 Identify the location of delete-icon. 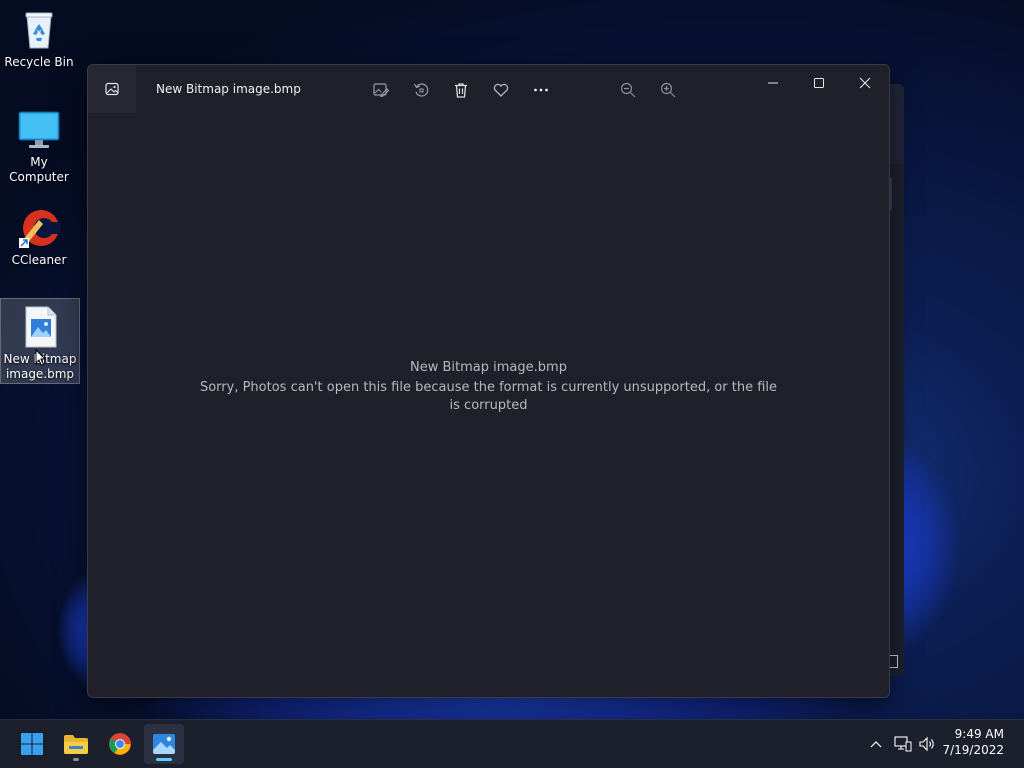
(461, 90).